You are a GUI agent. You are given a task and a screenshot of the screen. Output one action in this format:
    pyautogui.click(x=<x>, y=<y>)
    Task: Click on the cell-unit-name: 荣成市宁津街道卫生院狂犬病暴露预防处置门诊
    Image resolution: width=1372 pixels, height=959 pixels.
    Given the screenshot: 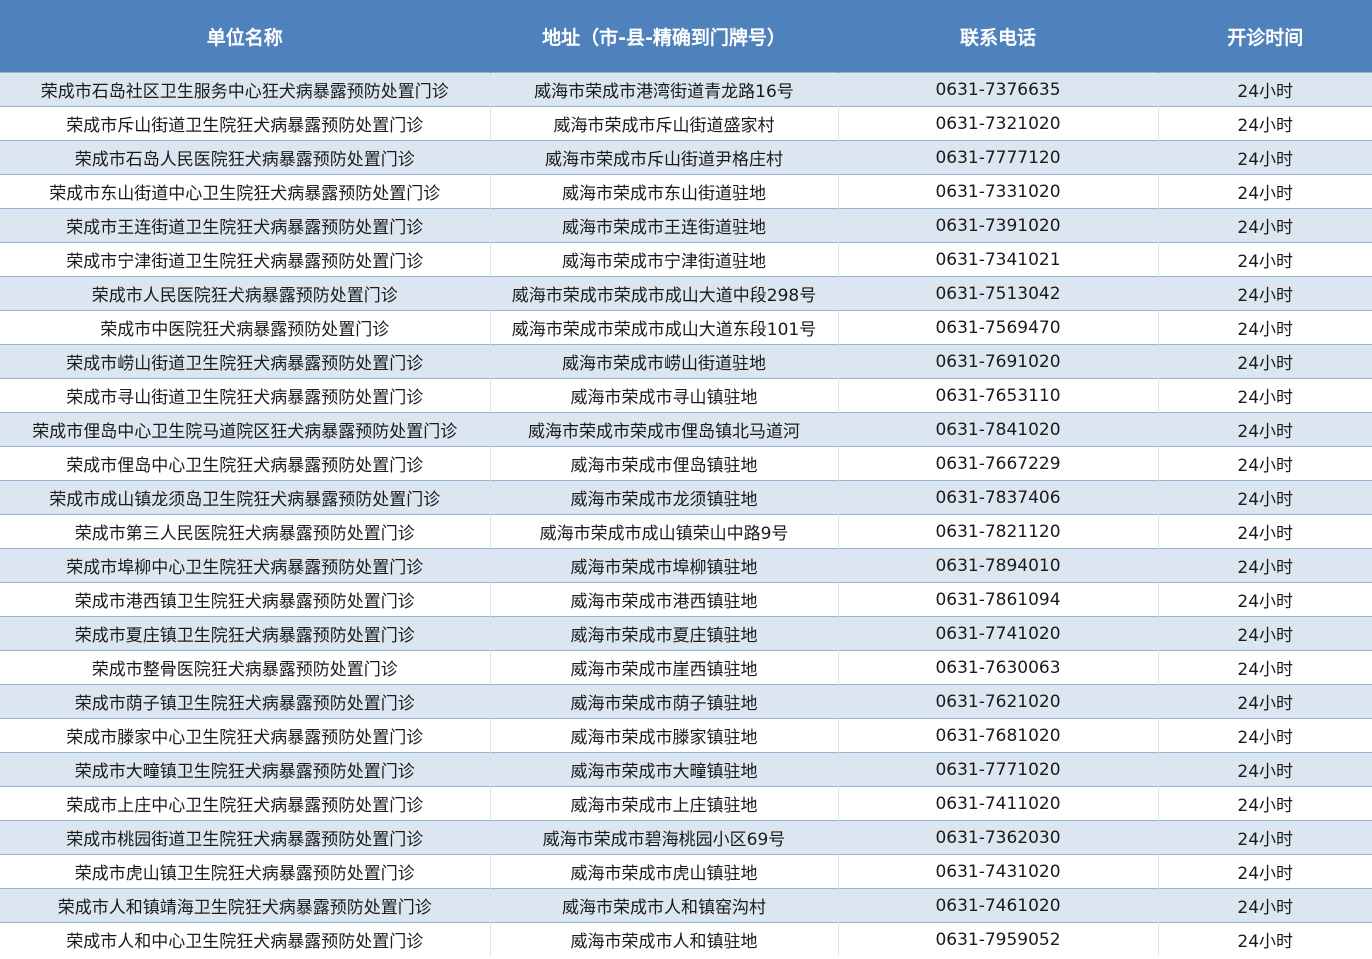 What is the action you would take?
    pyautogui.click(x=245, y=259)
    